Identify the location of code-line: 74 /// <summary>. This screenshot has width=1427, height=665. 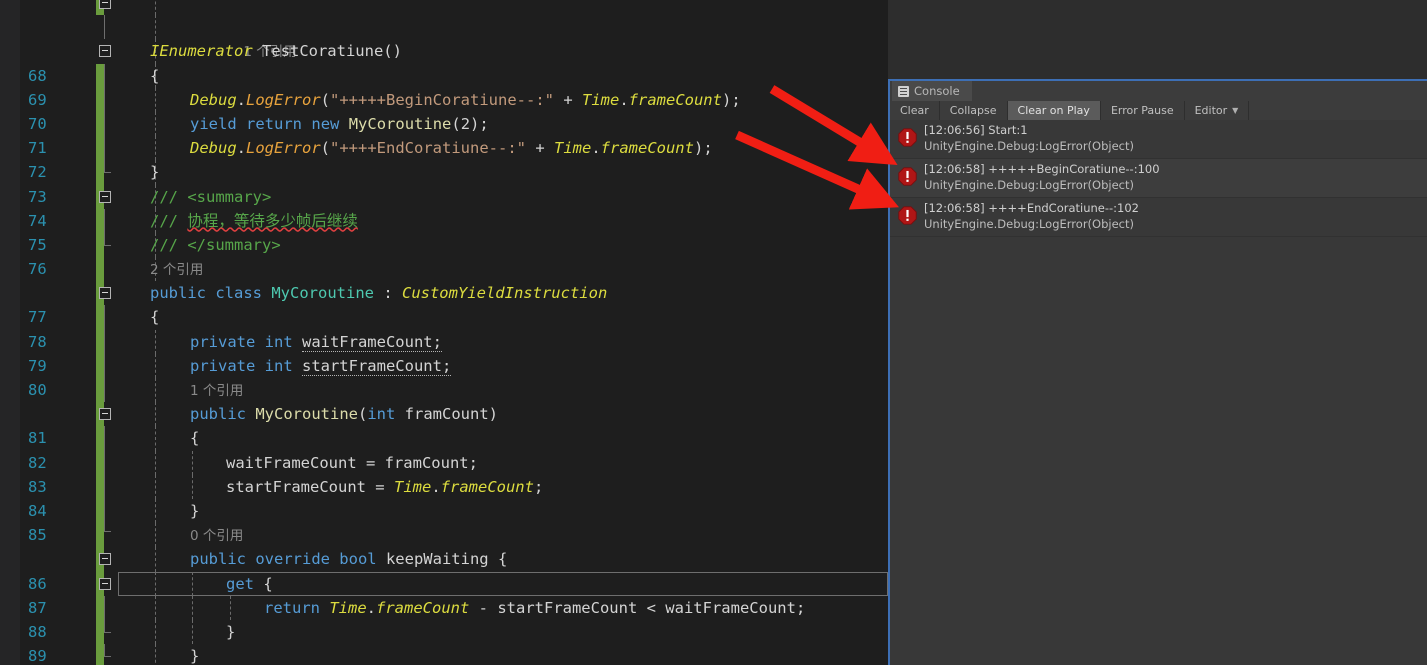
(444, 207).